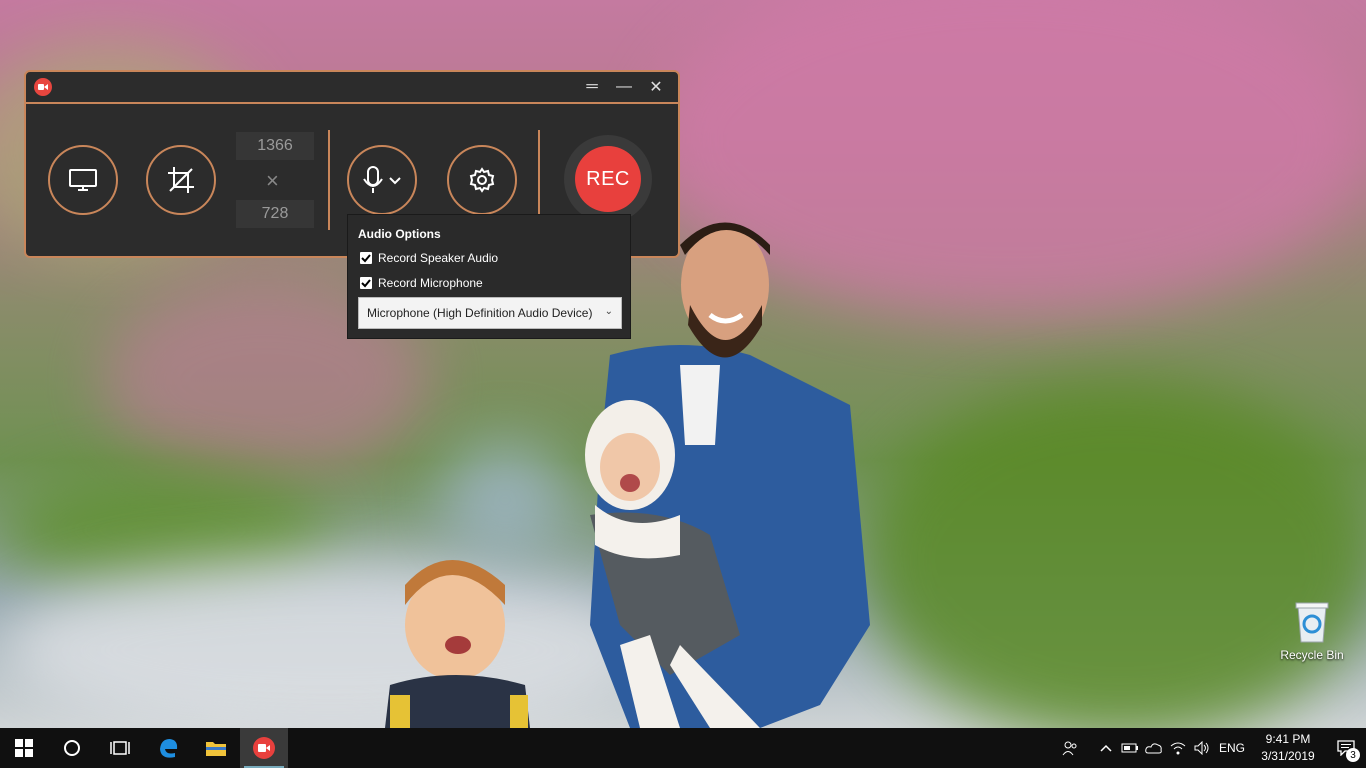 The width and height of the screenshot is (1366, 768). What do you see at coordinates (656, 87) in the screenshot?
I see `close-button: ✕` at bounding box center [656, 87].